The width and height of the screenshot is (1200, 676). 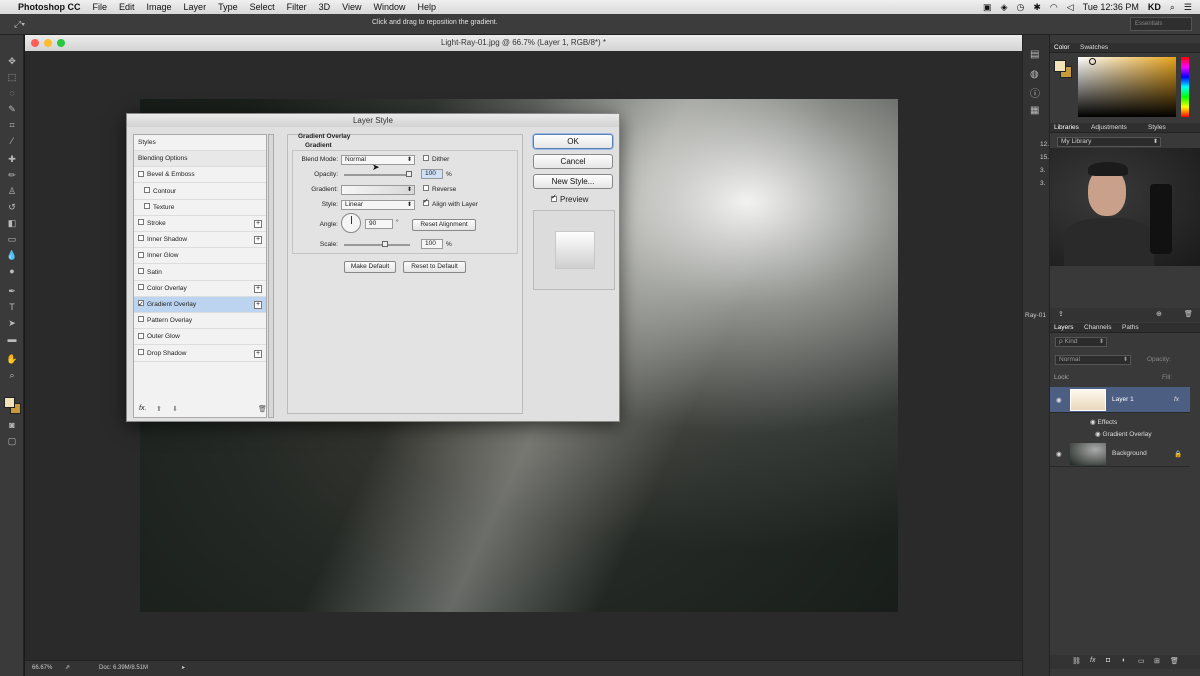 What do you see at coordinates (12, 307) in the screenshot?
I see `type-tool-icon: T` at bounding box center [12, 307].